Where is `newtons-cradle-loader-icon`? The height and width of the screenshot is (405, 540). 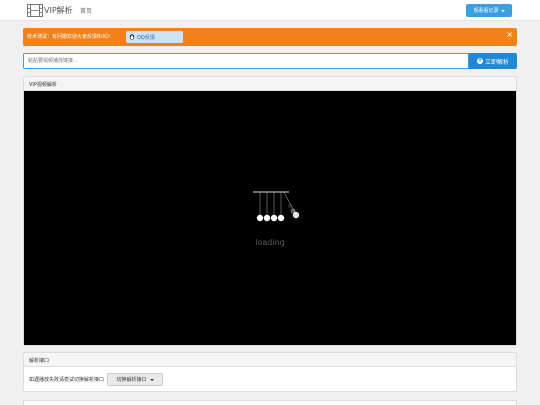 newtons-cradle-loader-icon is located at coordinates (276, 206).